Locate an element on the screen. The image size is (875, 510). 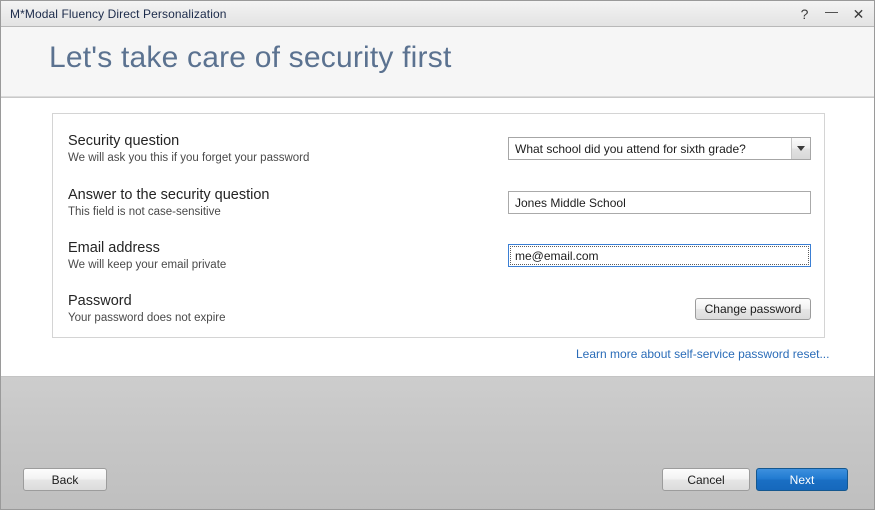
header-band: Let's take care of security first is located at coordinates (437, 62).